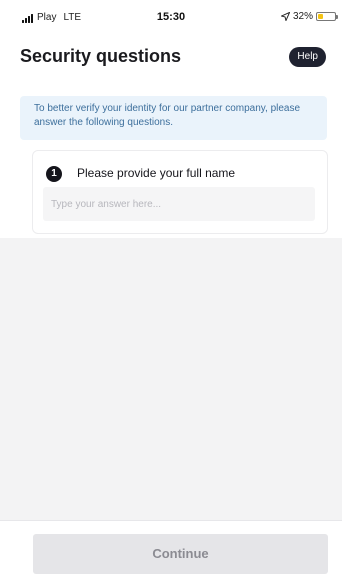  Describe the element at coordinates (171, 18) in the screenshot. I see `status-bar: Play LTE 15:30 32%` at that location.